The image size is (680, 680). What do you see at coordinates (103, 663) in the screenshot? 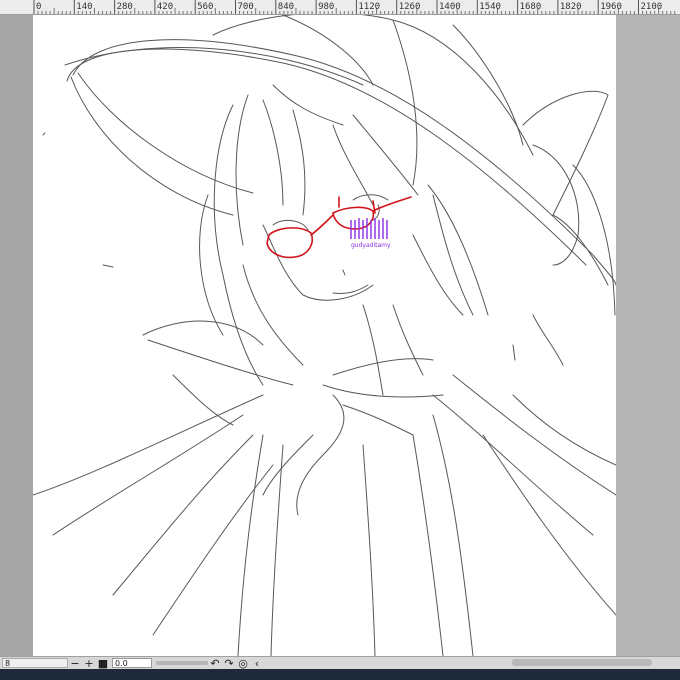
I see `stop-button: ■` at bounding box center [103, 663].